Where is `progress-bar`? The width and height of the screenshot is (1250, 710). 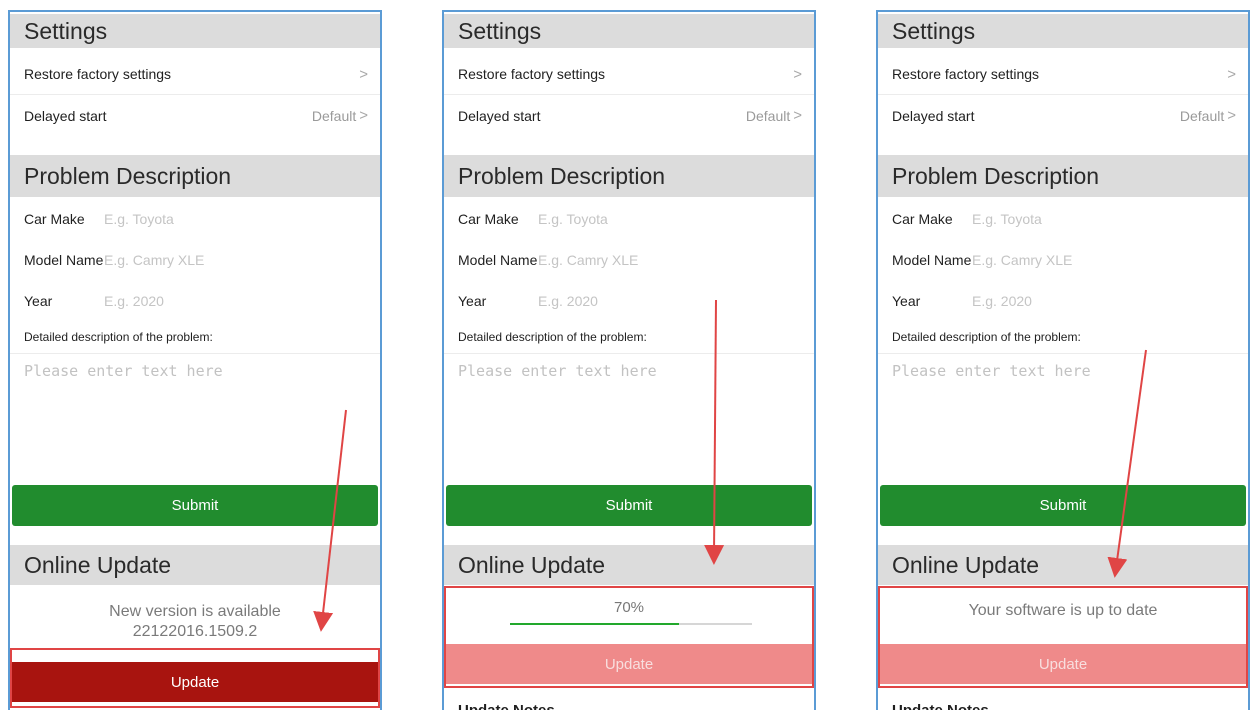
progress-bar is located at coordinates (631, 624).